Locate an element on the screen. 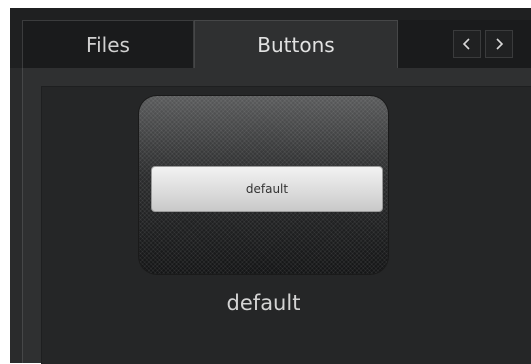 This screenshot has width=531, height=364. tab-files-label: Files is located at coordinates (108, 44).